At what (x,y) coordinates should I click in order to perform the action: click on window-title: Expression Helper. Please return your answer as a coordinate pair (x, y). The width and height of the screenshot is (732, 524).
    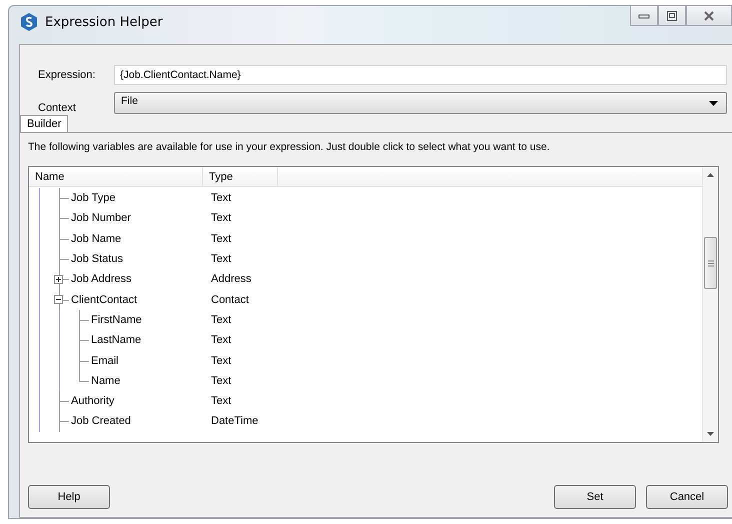
    Looking at the image, I should click on (104, 22).